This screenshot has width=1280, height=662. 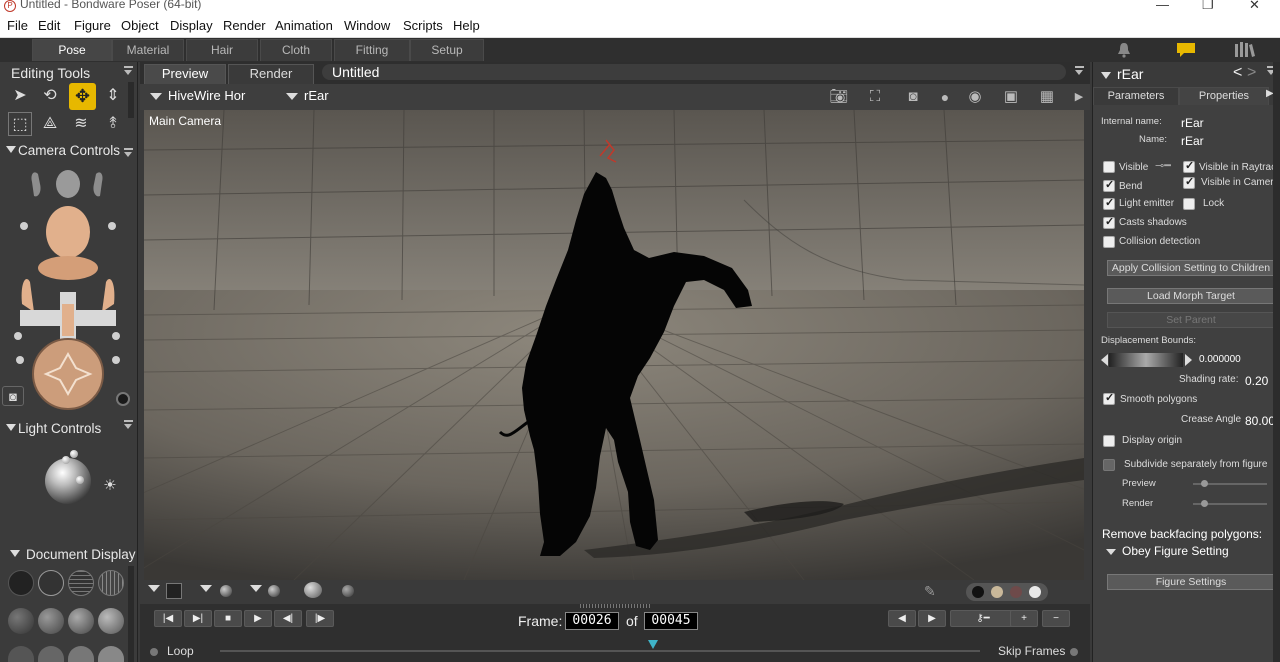 What do you see at coordinates (82, 96) in the screenshot?
I see `translate-icon: ✥` at bounding box center [82, 96].